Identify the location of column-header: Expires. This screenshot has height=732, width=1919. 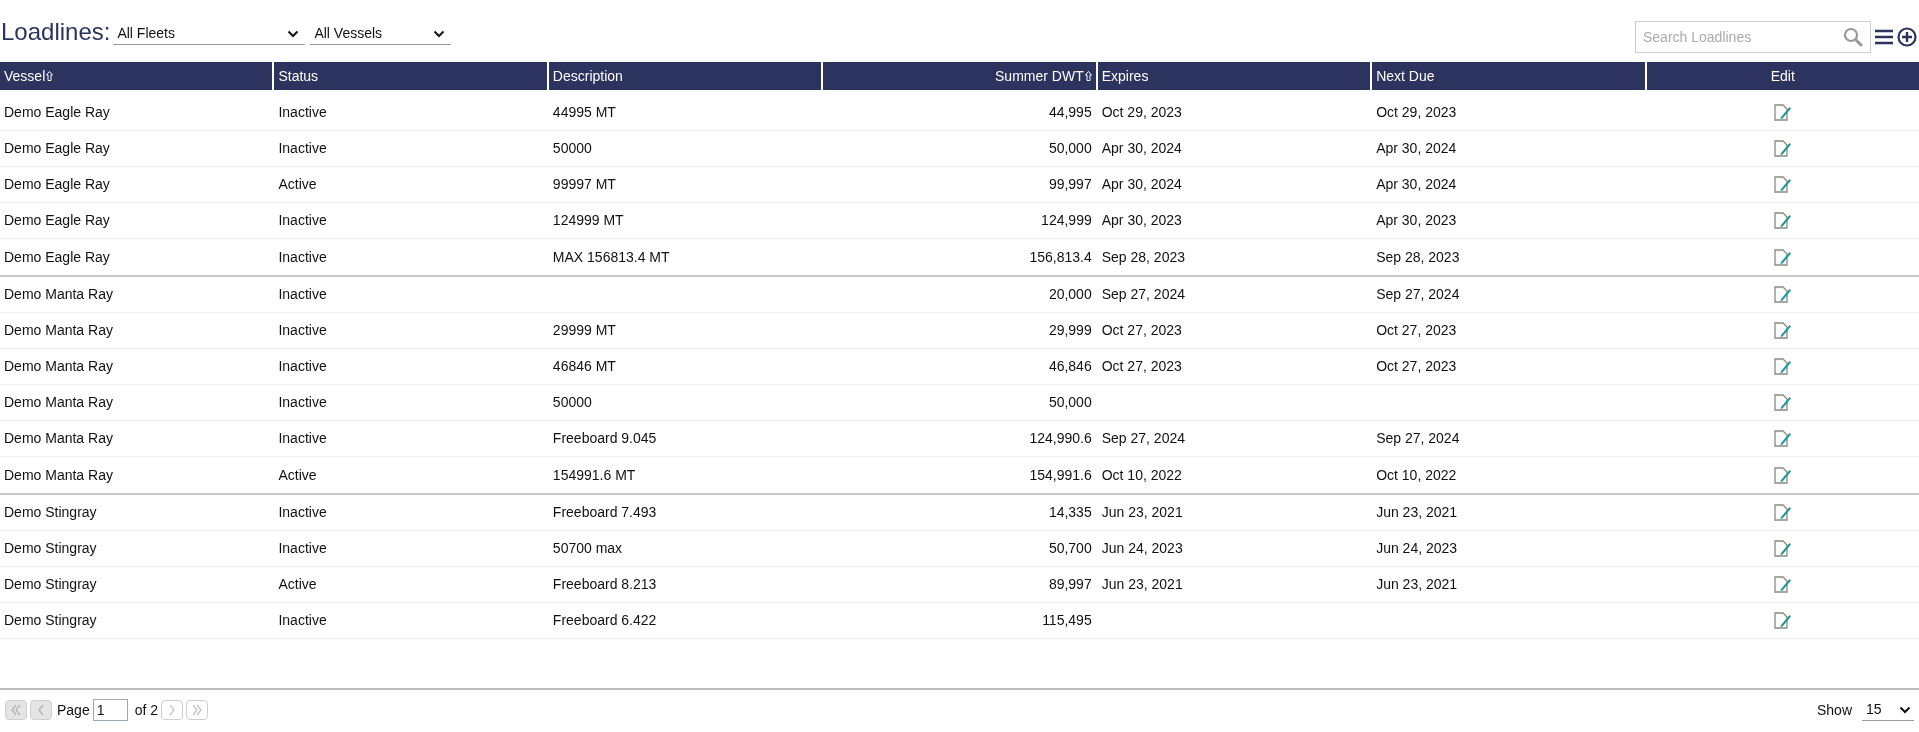
(1234, 76).